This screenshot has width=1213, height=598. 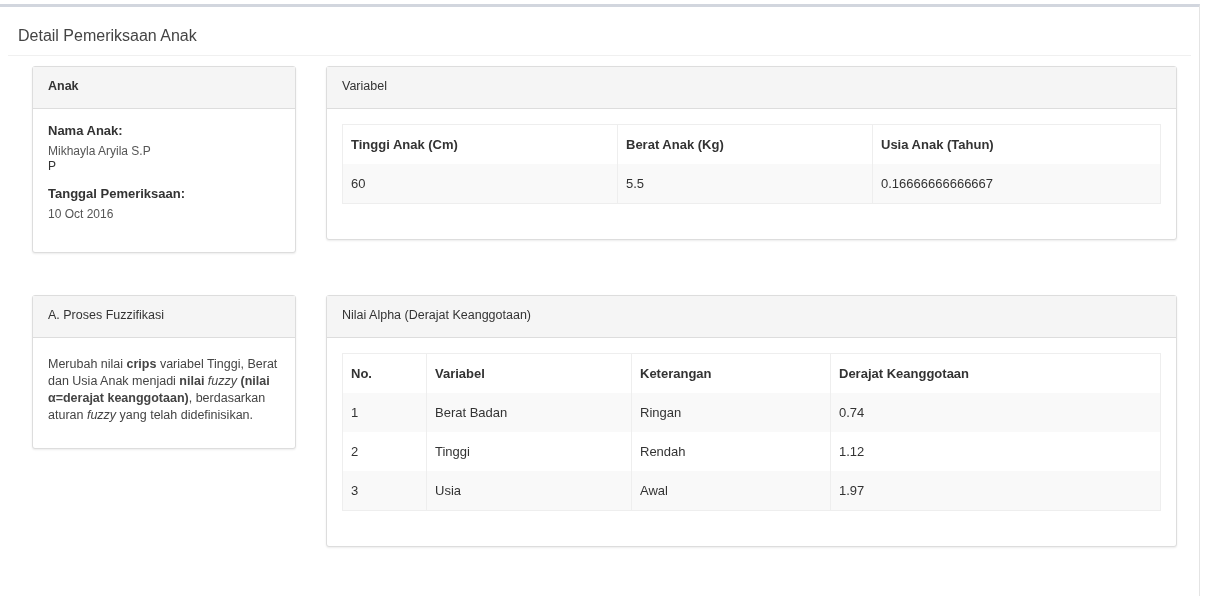 I want to click on field-value: Mikhayla Aryila S.P, so click(x=100, y=151).